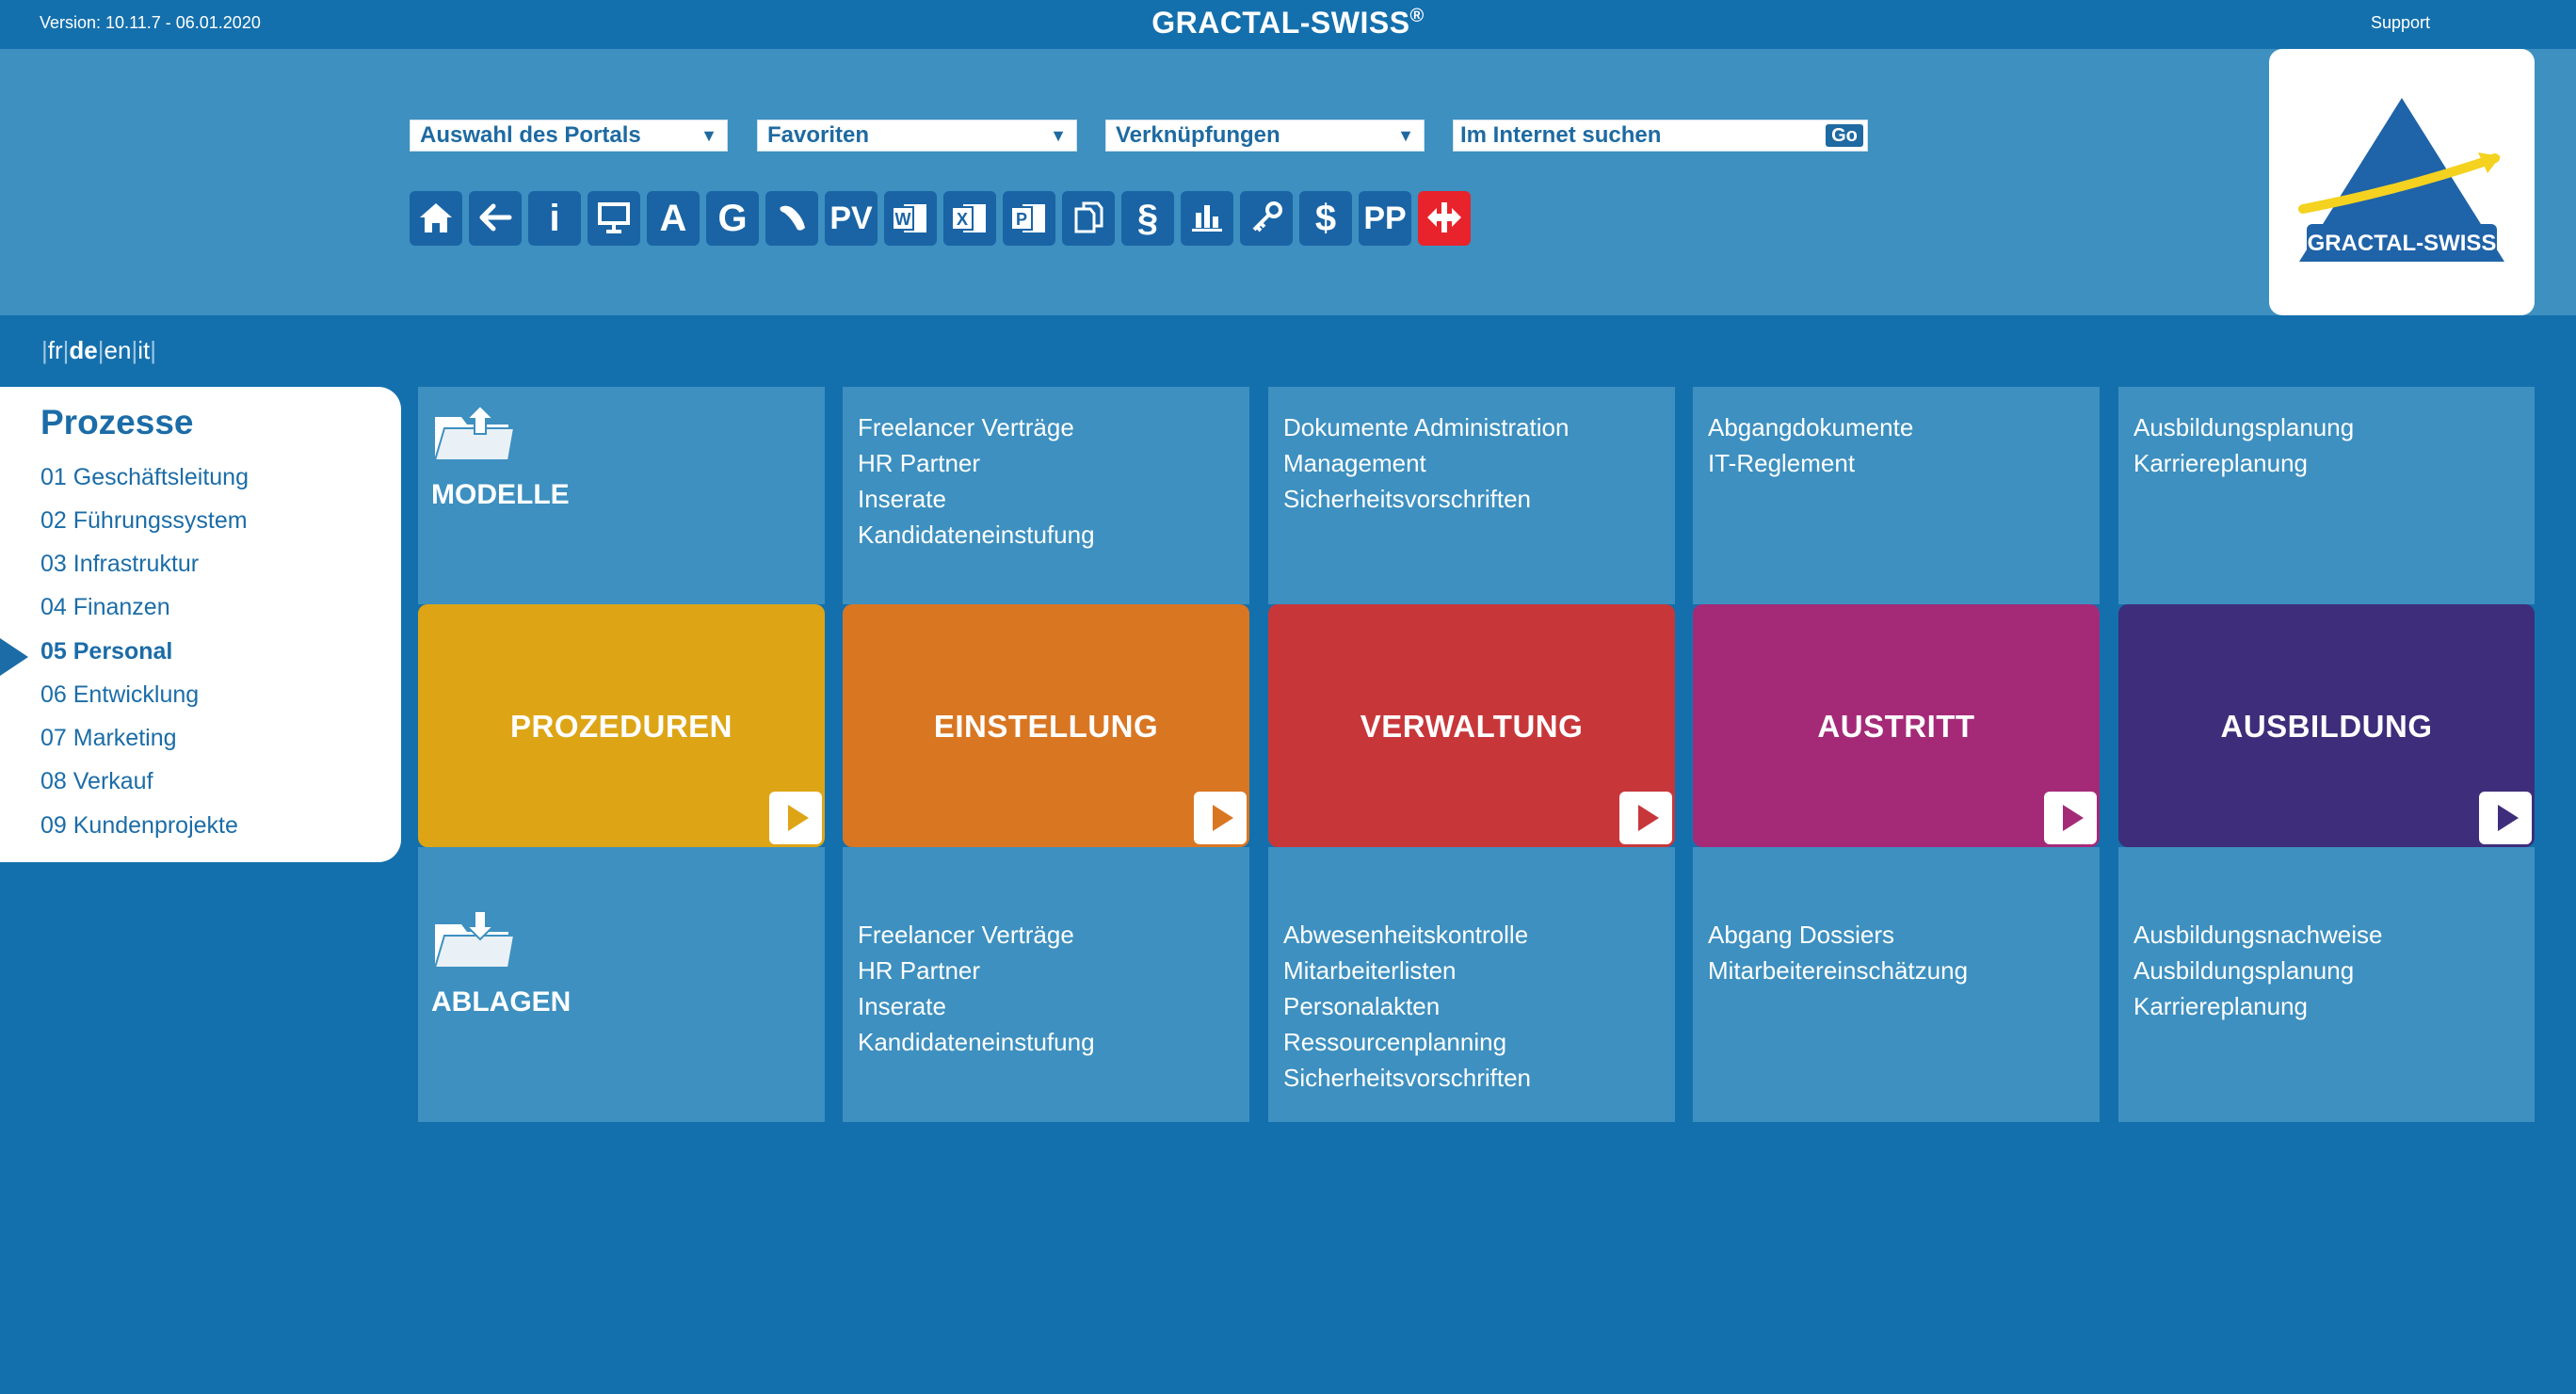  What do you see at coordinates (732, 218) in the screenshot?
I see `letter-g-icon: G` at bounding box center [732, 218].